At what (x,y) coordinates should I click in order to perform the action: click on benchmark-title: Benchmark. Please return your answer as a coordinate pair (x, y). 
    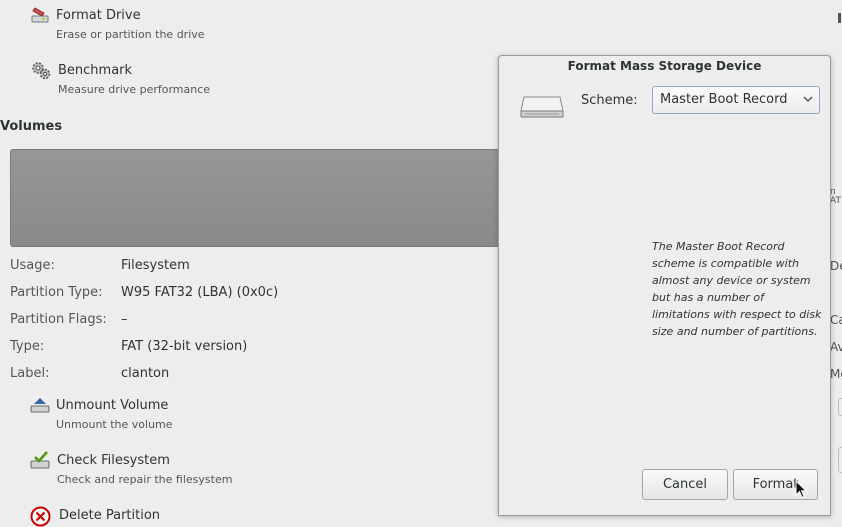
    Looking at the image, I should click on (95, 70).